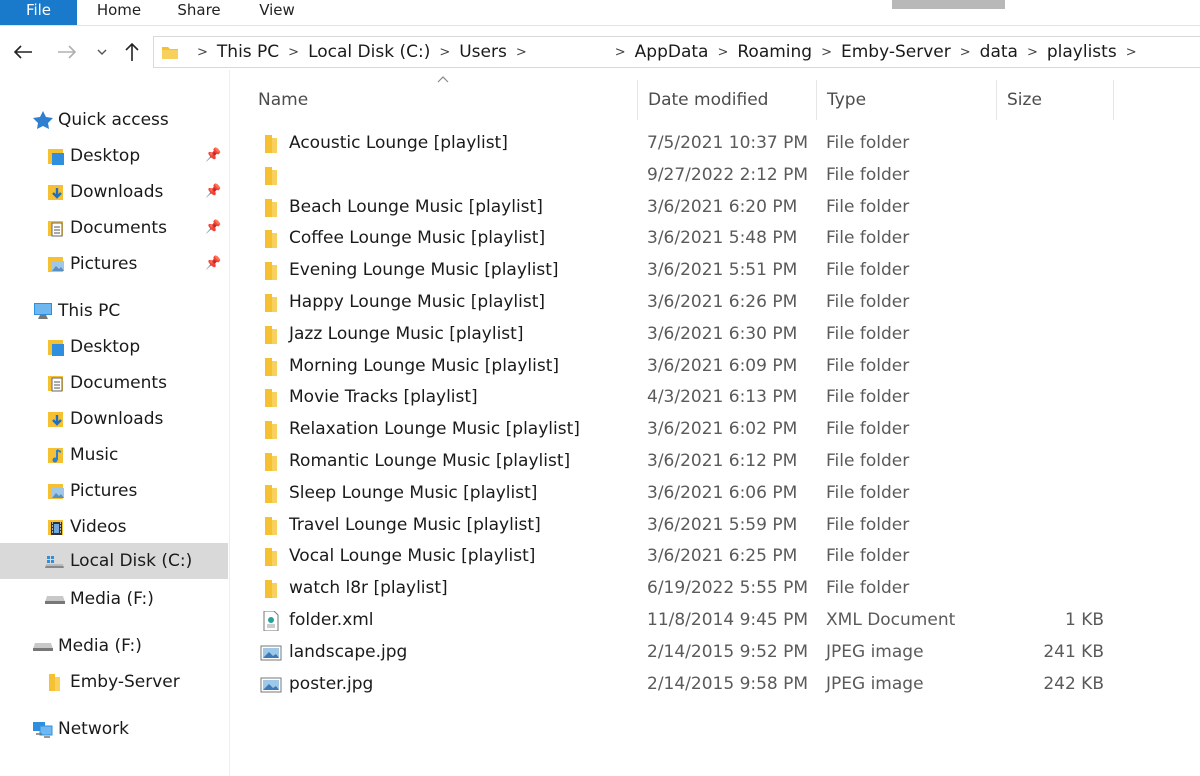 The width and height of the screenshot is (1200, 776). I want to click on redacted-bar, so click(948, 4).